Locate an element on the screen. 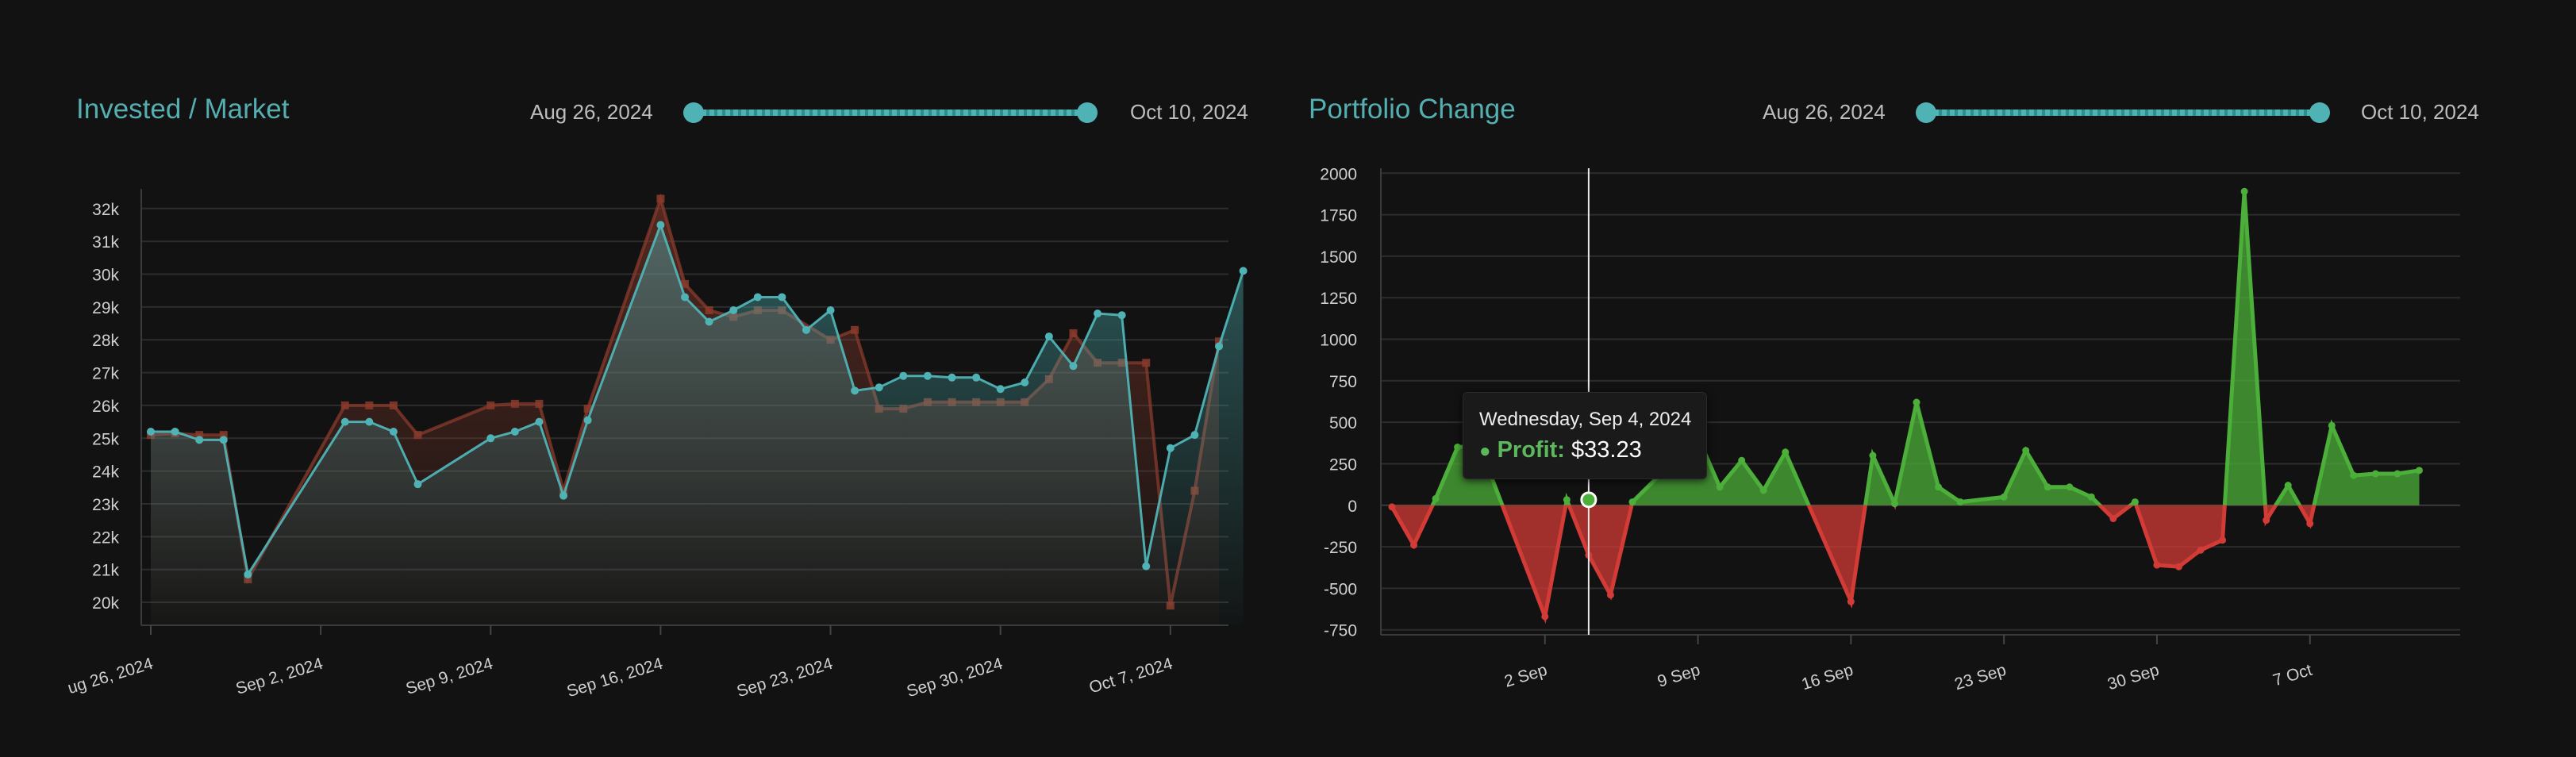  x-tick-label: Sep 16, 2024 is located at coordinates (615, 678).